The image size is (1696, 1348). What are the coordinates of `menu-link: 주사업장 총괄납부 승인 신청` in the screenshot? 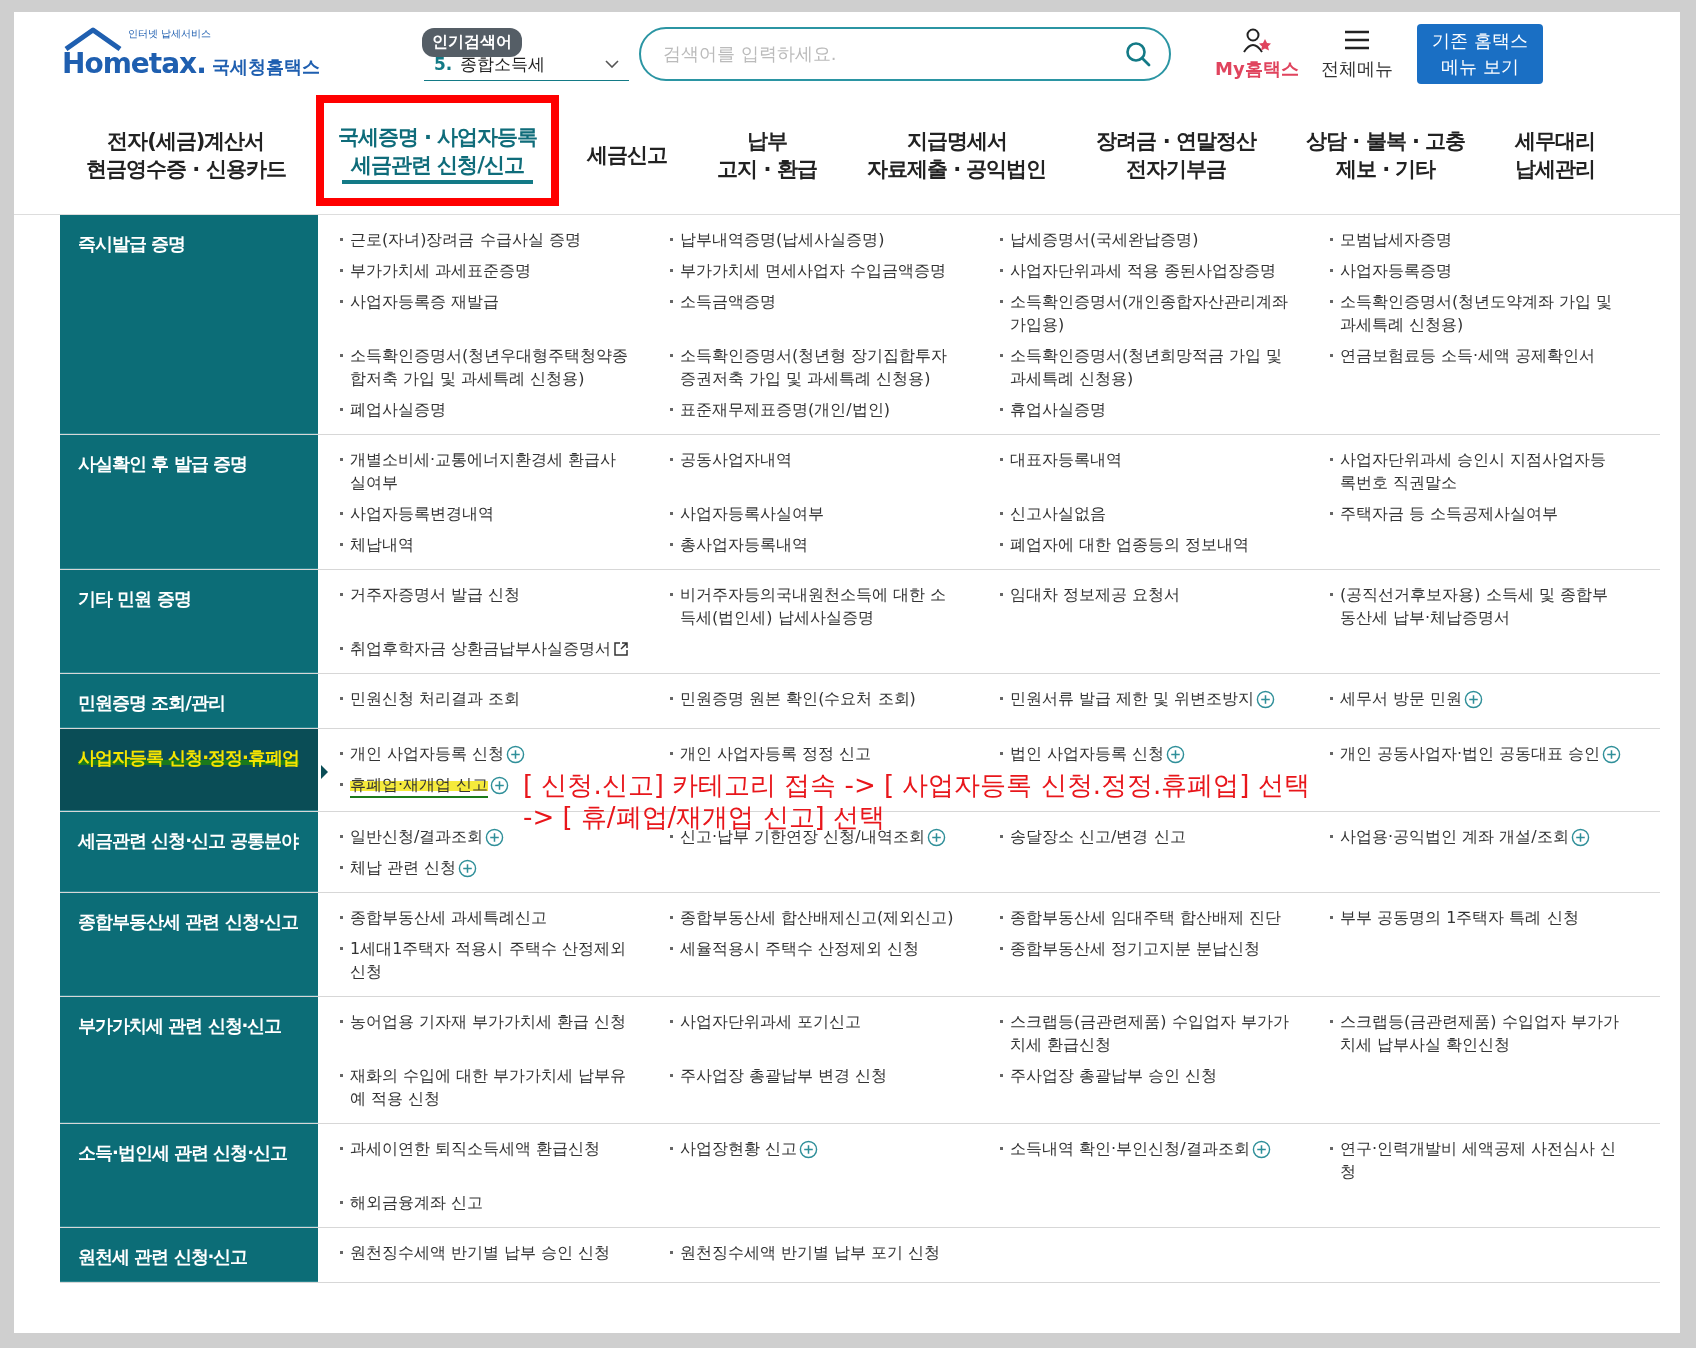 It's located at (1114, 1075).